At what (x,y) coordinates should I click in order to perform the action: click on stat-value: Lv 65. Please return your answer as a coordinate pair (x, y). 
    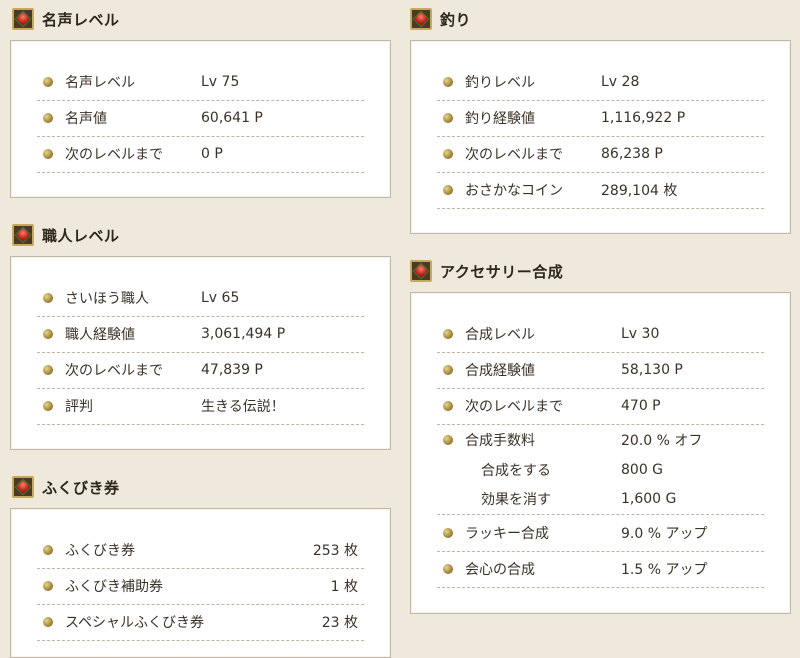
    Looking at the image, I should click on (220, 298).